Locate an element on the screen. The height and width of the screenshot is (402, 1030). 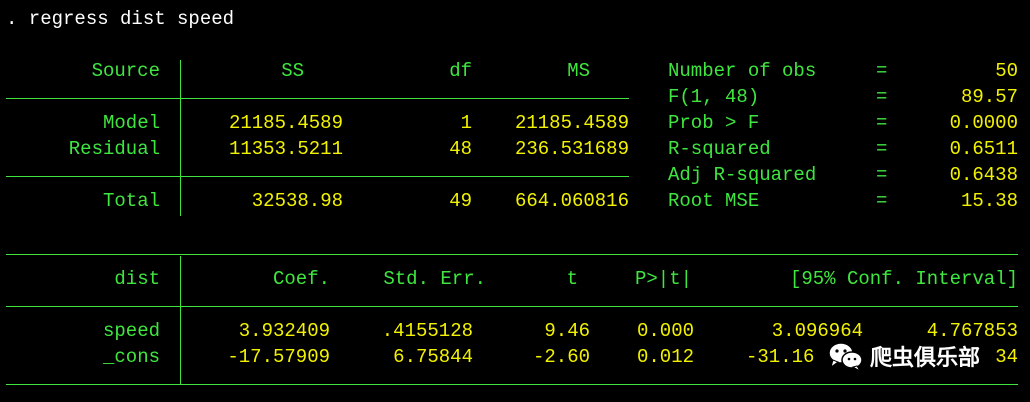
coef-p-value: 0.000 is located at coordinates (665, 331).